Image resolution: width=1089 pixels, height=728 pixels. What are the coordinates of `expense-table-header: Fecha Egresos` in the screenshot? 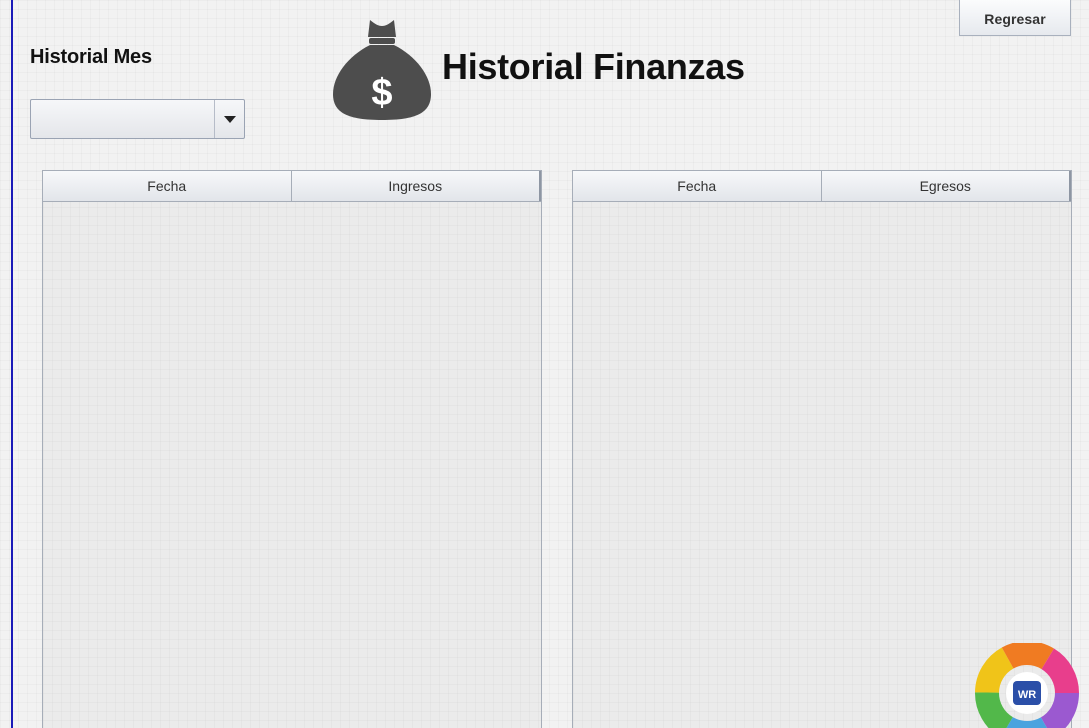 It's located at (822, 186).